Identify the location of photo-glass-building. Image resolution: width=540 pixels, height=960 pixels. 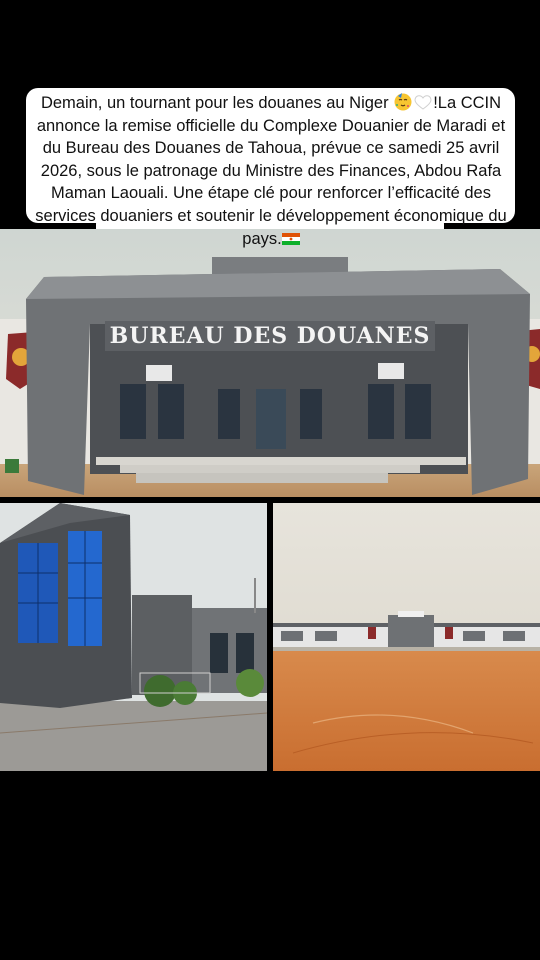
(133, 637).